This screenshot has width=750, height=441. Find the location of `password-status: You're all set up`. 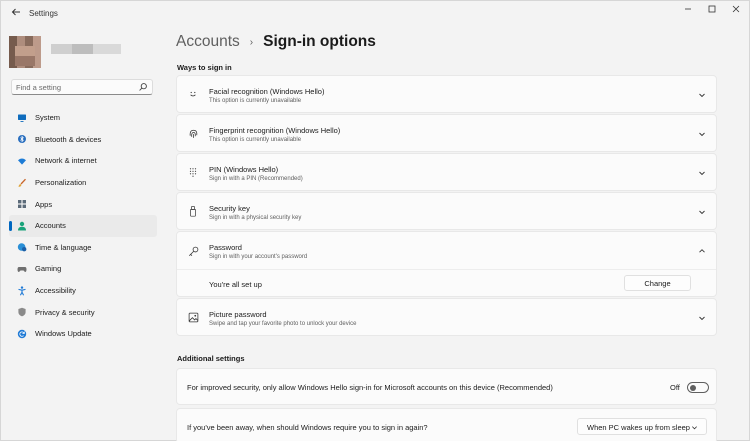

password-status: You're all set up is located at coordinates (235, 284).